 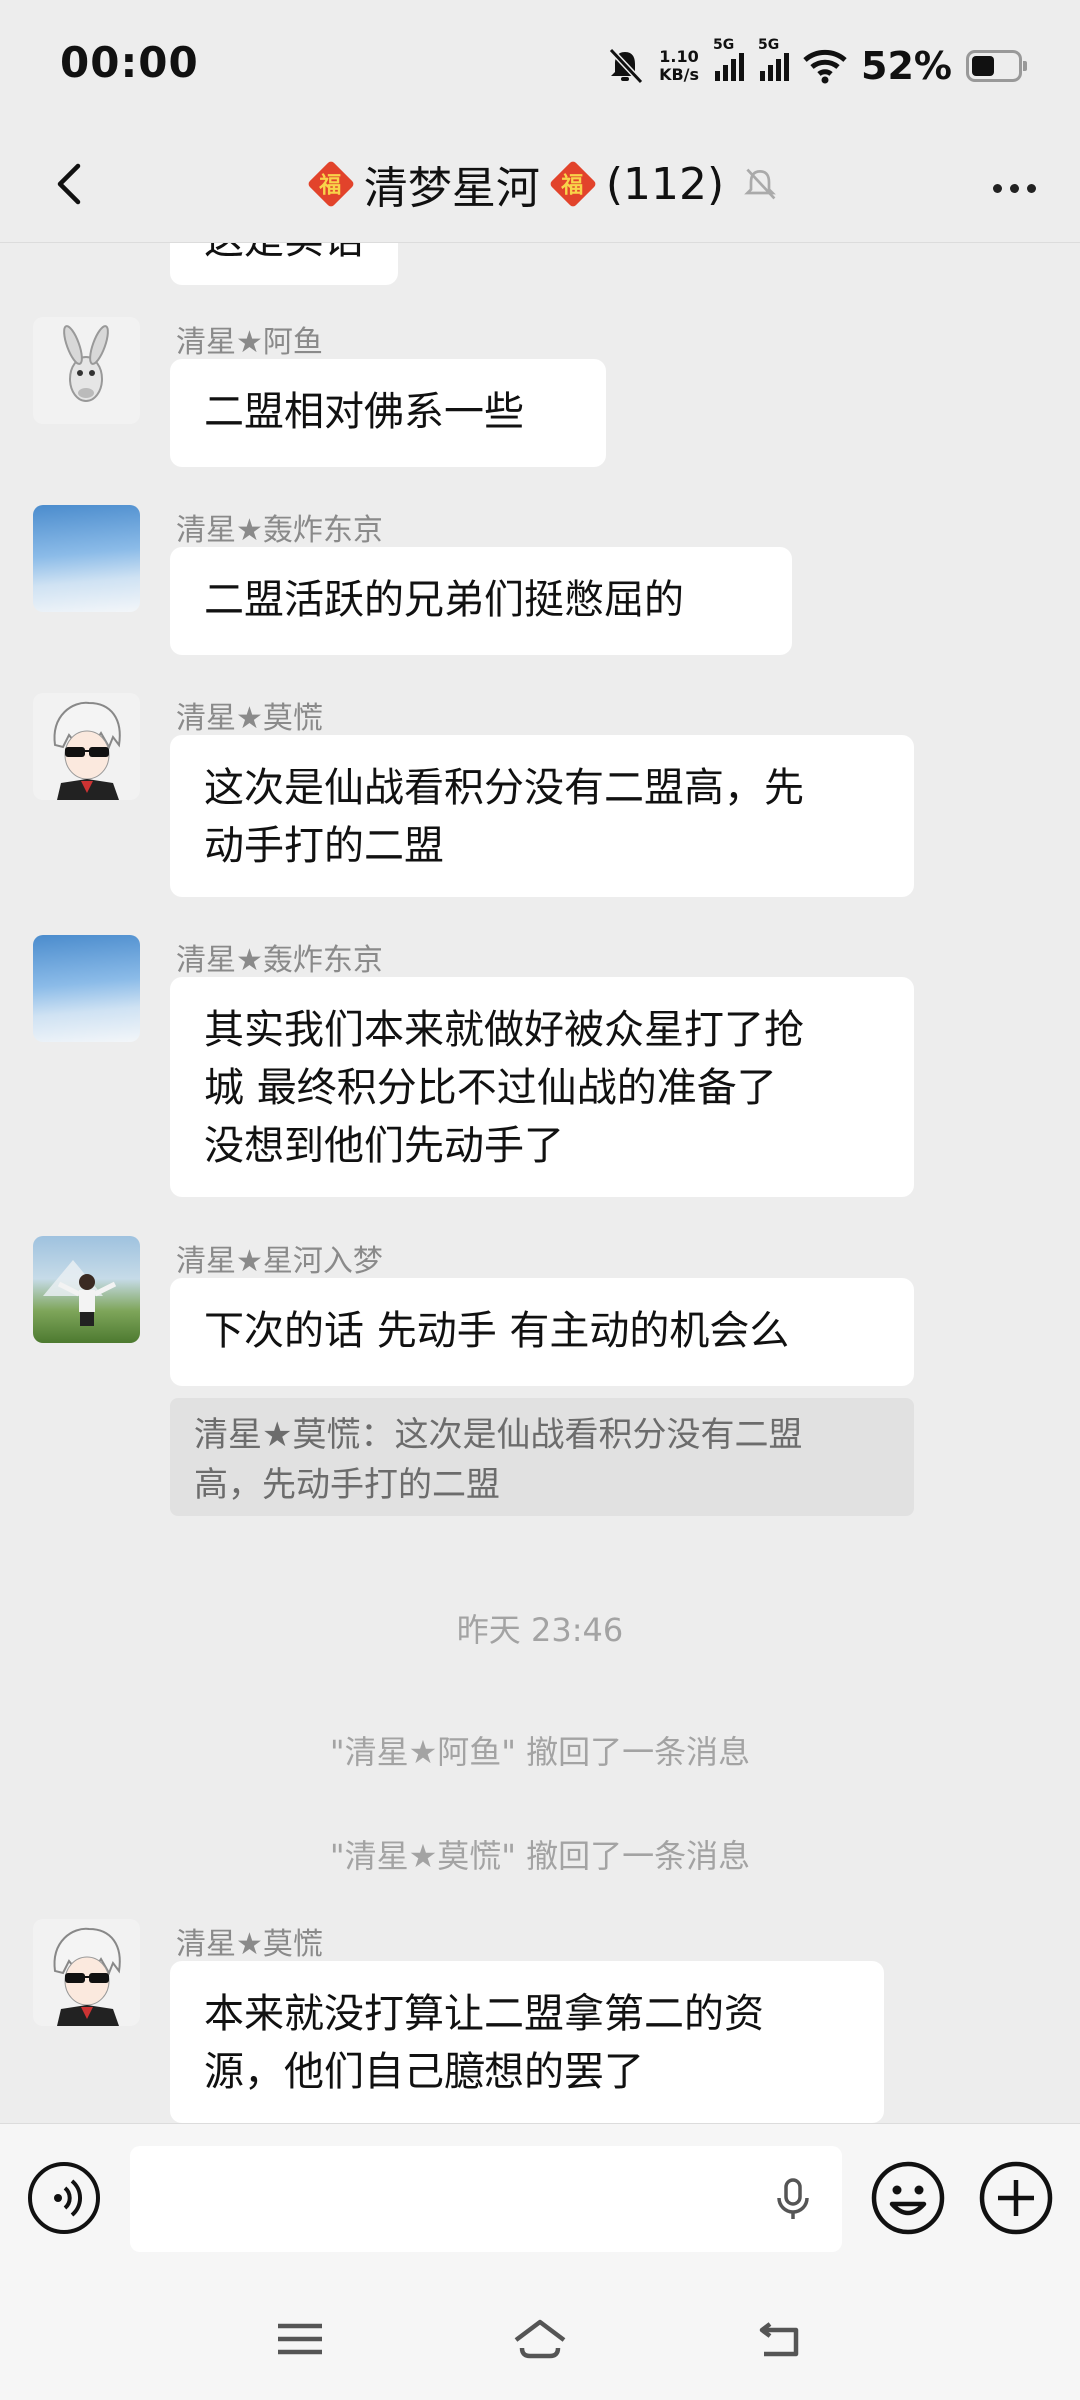 What do you see at coordinates (793, 2199) in the screenshot?
I see `microphone-icon` at bounding box center [793, 2199].